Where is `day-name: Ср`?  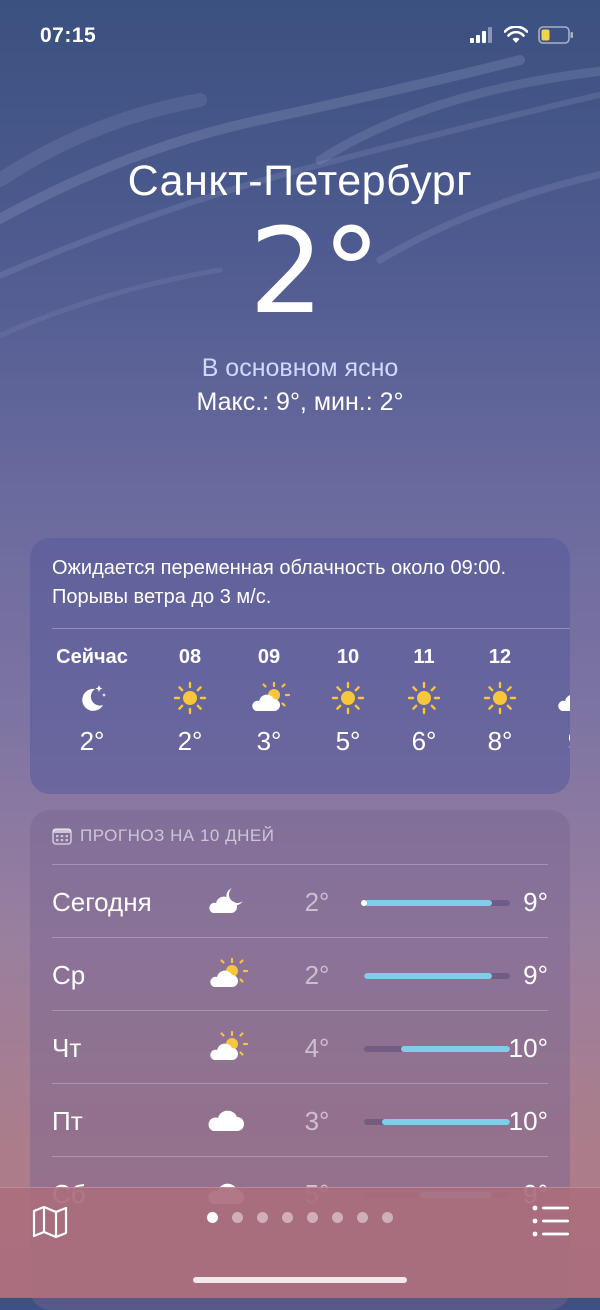 day-name: Ср is located at coordinates (69, 975).